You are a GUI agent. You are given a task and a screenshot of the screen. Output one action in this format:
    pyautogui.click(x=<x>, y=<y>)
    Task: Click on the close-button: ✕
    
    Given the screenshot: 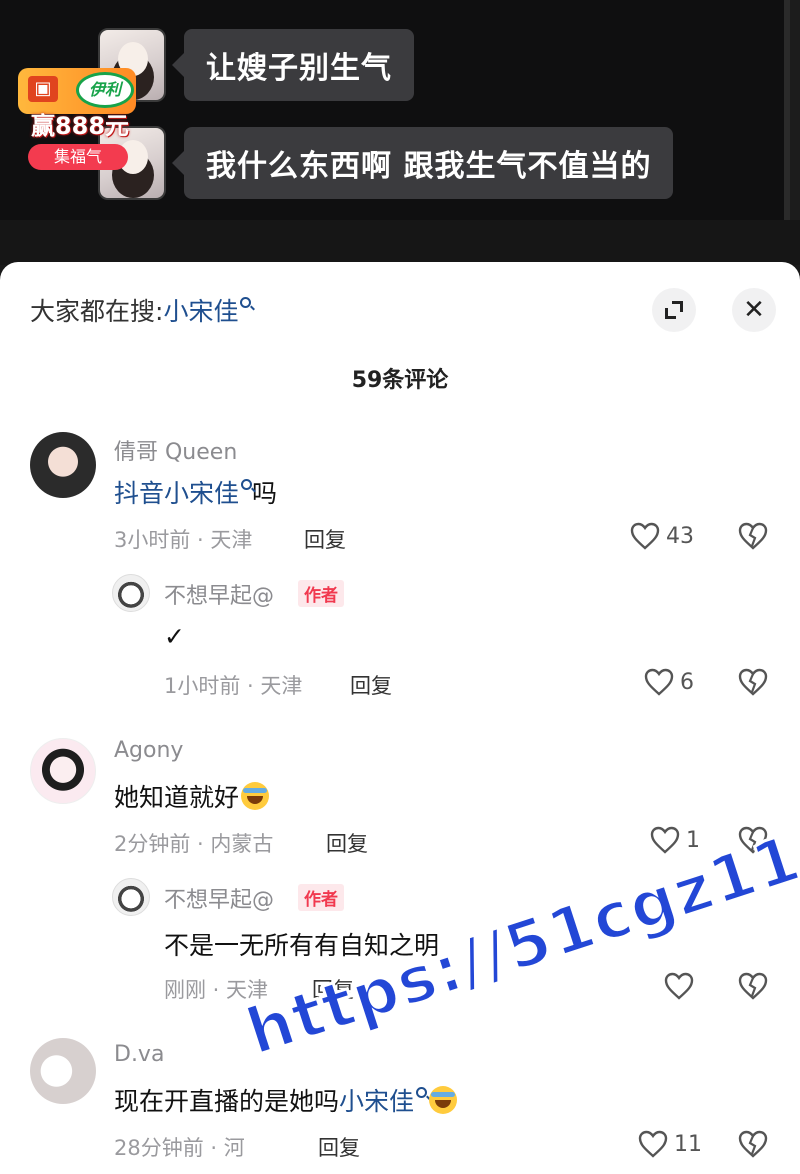 What is the action you would take?
    pyautogui.click(x=754, y=310)
    